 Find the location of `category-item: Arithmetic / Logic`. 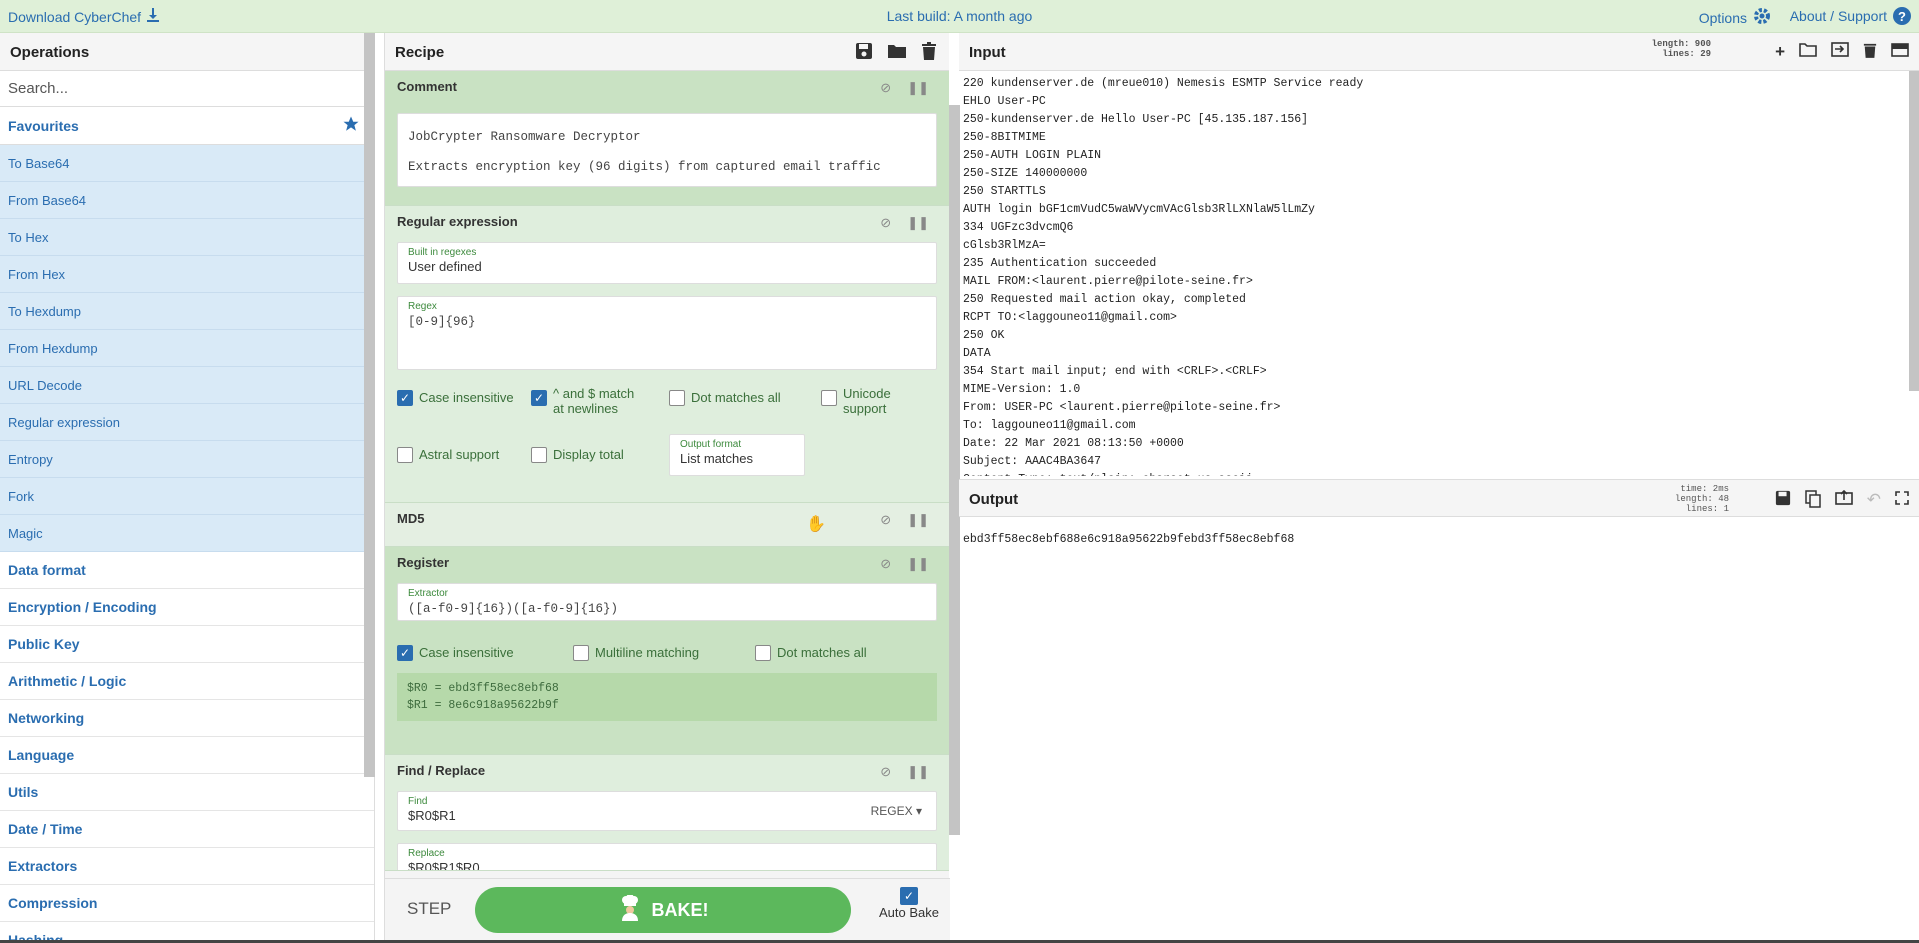

category-item: Arithmetic / Logic is located at coordinates (187, 681).